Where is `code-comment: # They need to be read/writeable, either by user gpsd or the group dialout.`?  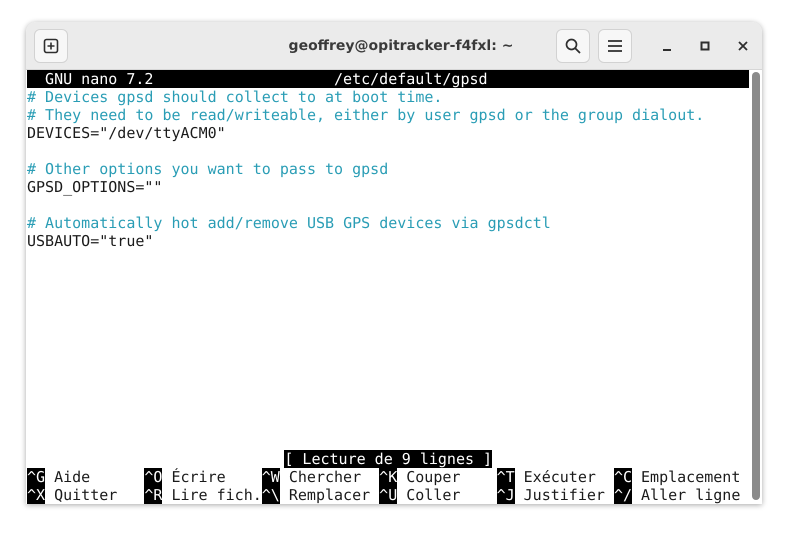 code-comment: # They need to be read/writeable, either by user gpsd or the group dialout. is located at coordinates (365, 115).